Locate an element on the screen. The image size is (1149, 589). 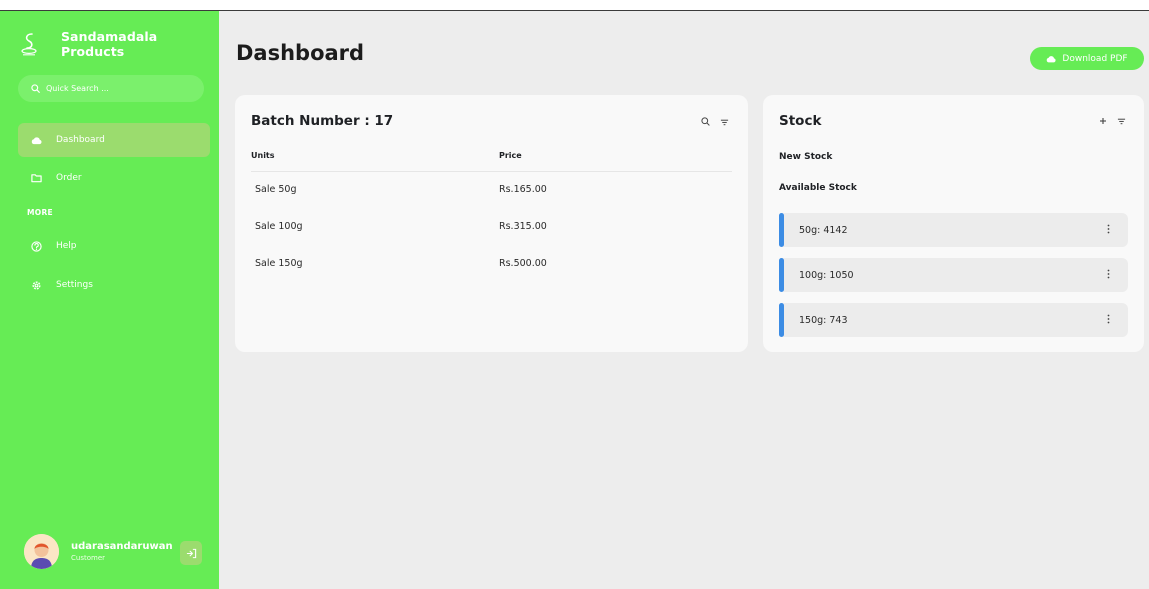
sidebar-item-help: Help is located at coordinates (114, 246).